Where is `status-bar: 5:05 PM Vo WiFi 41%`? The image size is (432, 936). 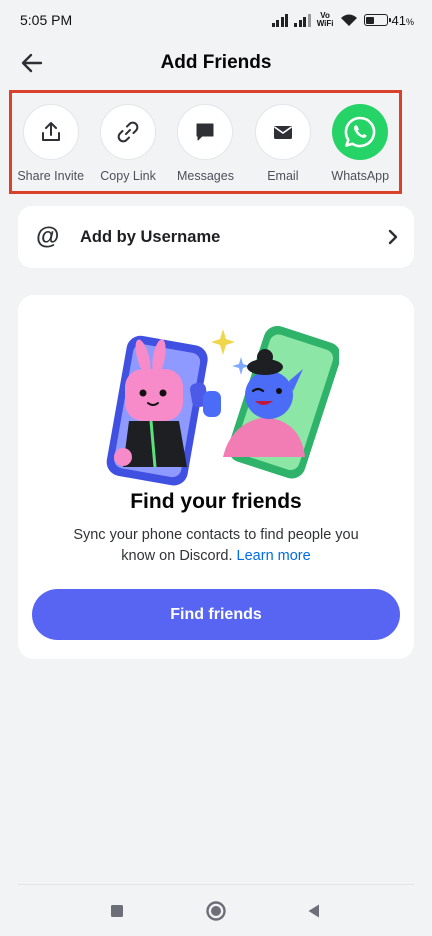 status-bar: 5:05 PM Vo WiFi 41% is located at coordinates (216, 20).